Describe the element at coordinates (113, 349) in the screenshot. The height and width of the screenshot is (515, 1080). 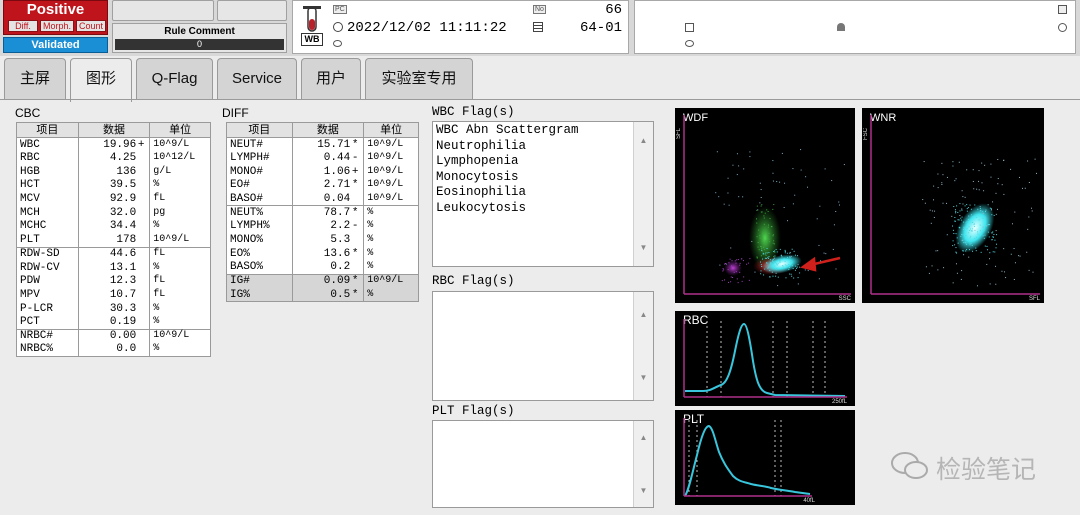
I see `table-row: NRBC% 0.0%` at that location.